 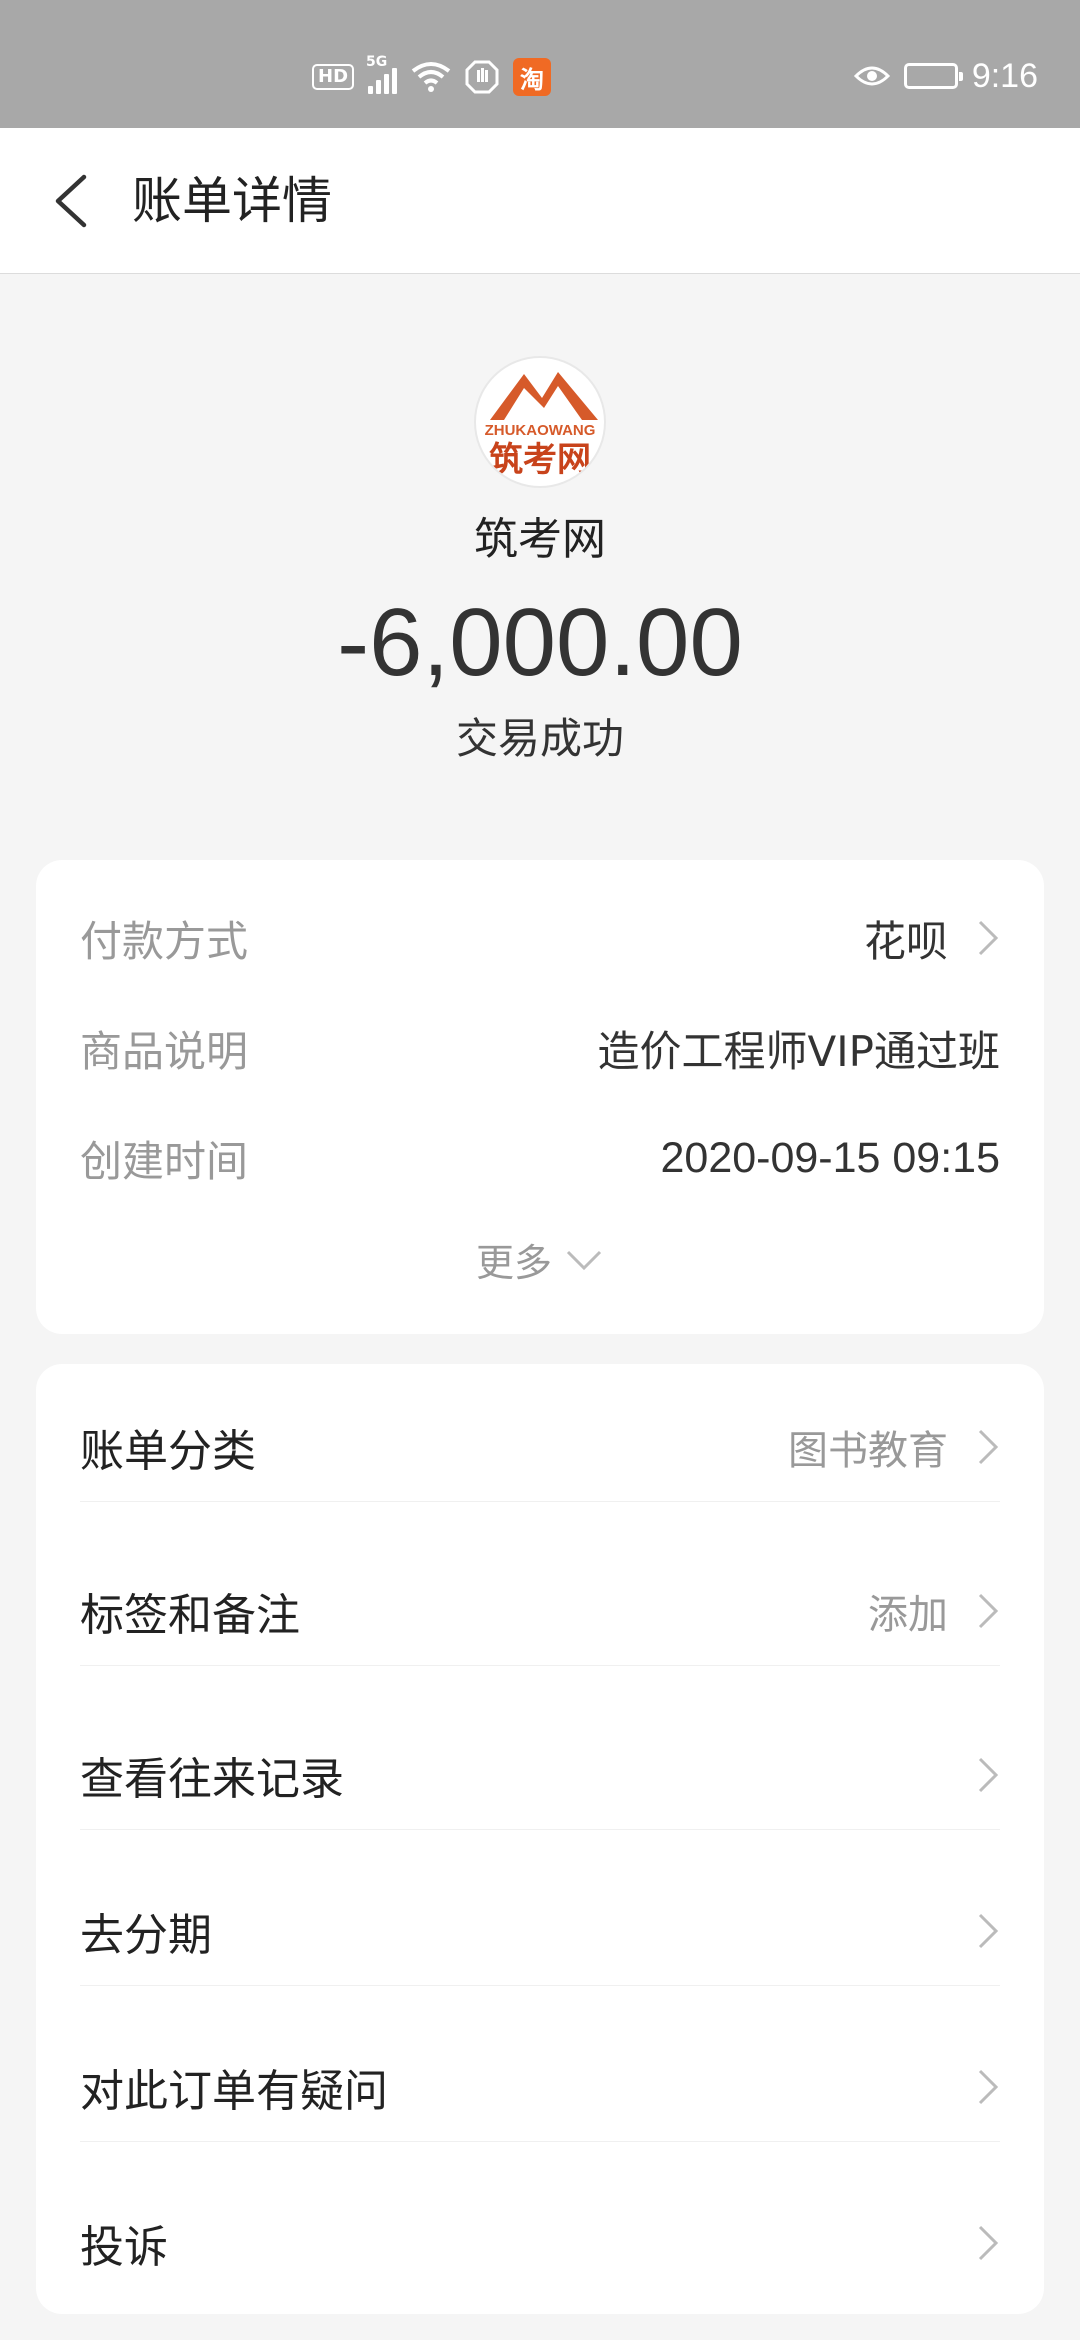 What do you see at coordinates (124, 2247) in the screenshot?
I see `complaint-label: 投诉` at bounding box center [124, 2247].